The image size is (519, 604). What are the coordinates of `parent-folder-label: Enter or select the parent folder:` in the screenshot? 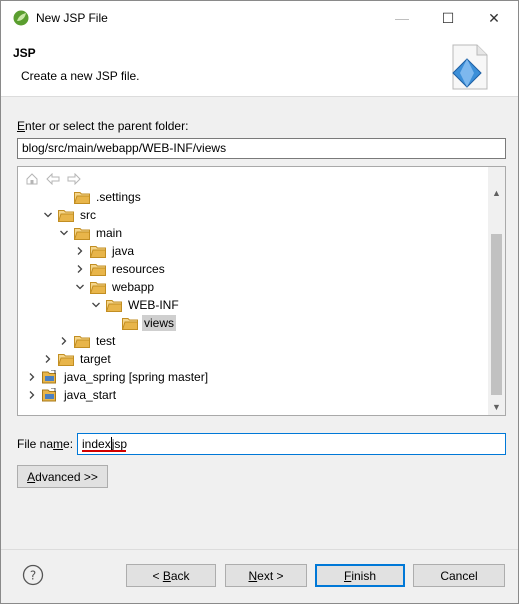 It's located at (103, 126).